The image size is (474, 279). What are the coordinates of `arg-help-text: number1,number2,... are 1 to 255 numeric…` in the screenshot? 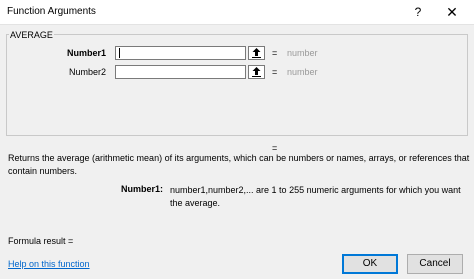 It's located at (315, 196).